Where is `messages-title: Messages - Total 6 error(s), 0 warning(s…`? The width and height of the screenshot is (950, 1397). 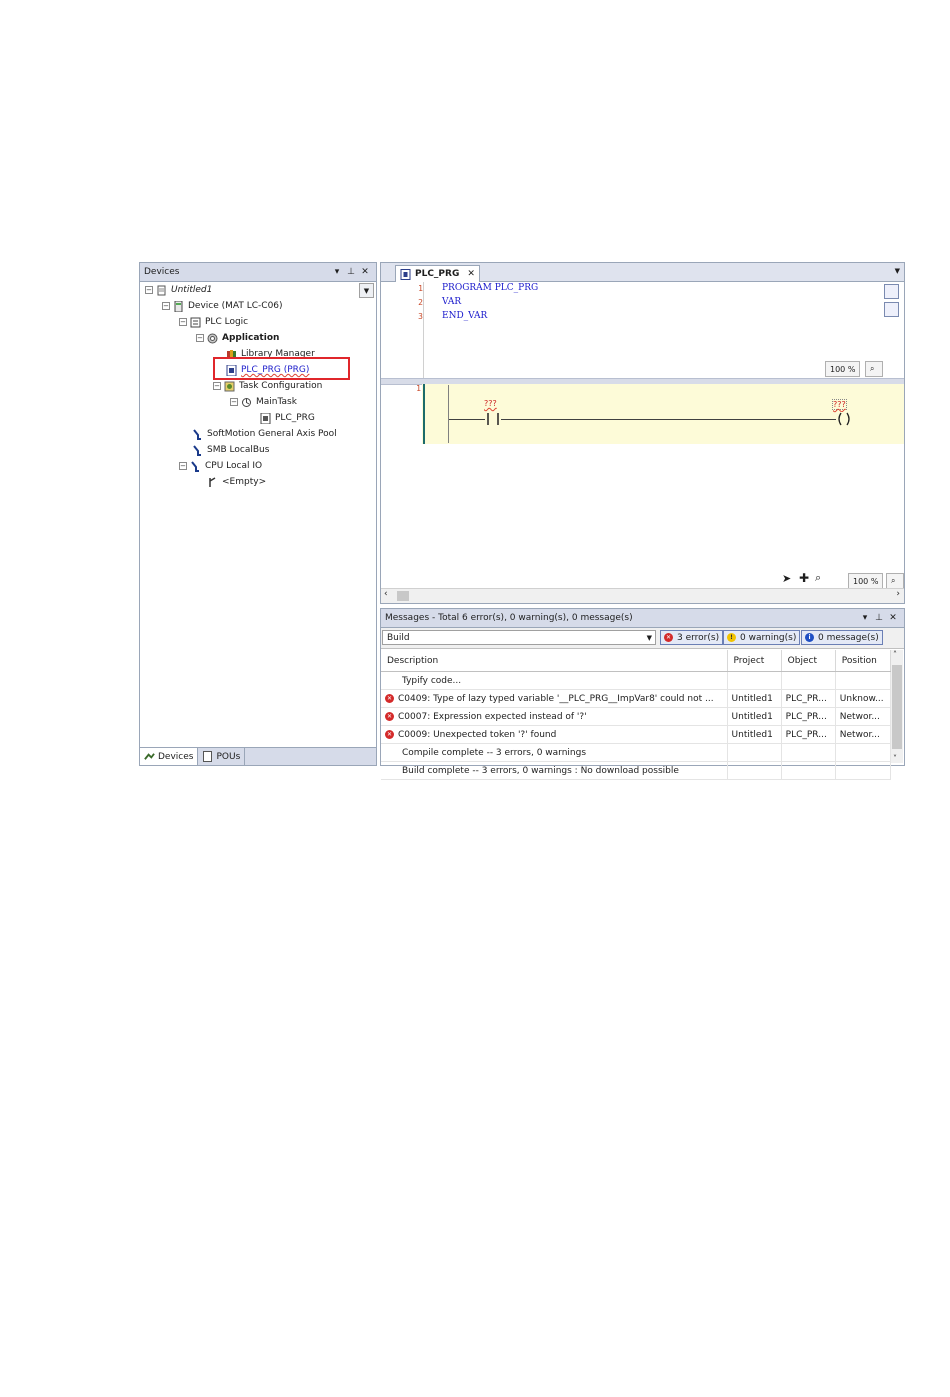 messages-title: Messages - Total 6 error(s), 0 warning(s… is located at coordinates (509, 618).